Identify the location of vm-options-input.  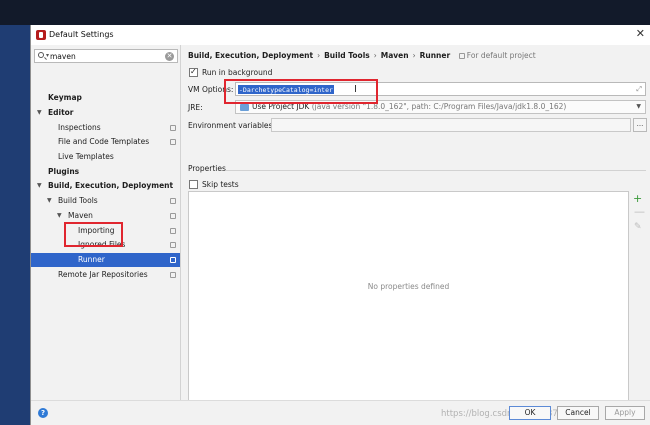
(286, 89).